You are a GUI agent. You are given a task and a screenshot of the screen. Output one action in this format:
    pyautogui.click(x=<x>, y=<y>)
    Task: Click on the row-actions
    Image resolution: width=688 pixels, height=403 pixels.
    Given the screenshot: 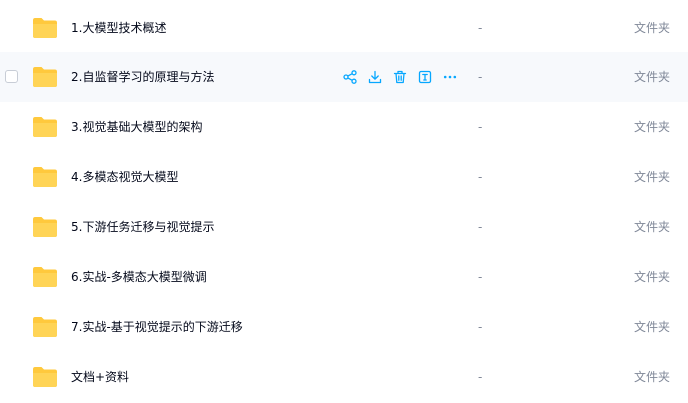 What is the action you would take?
    pyautogui.click(x=404, y=77)
    